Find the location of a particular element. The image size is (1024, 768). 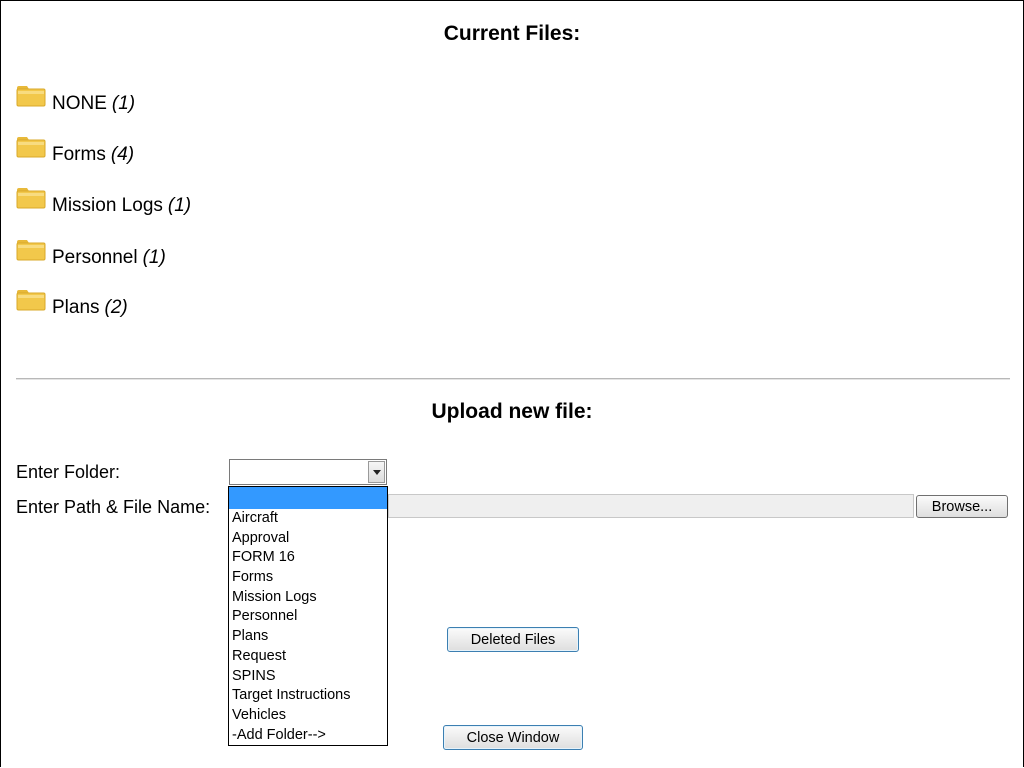

file-path-input is located at coordinates (651, 506).